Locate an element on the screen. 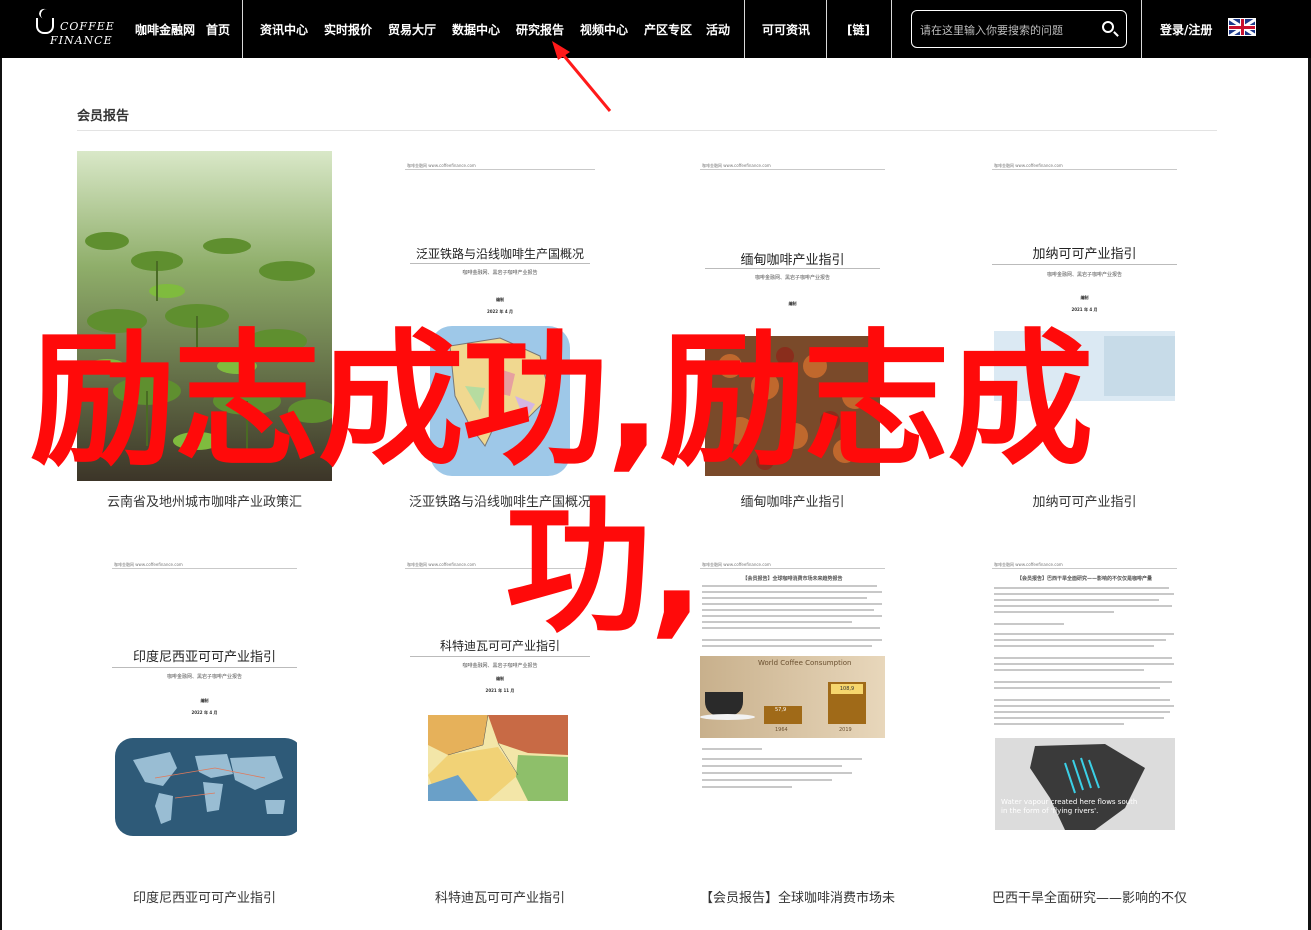 The image size is (1311, 930). doc-date: 2021 年 11 月 is located at coordinates (500, 690).